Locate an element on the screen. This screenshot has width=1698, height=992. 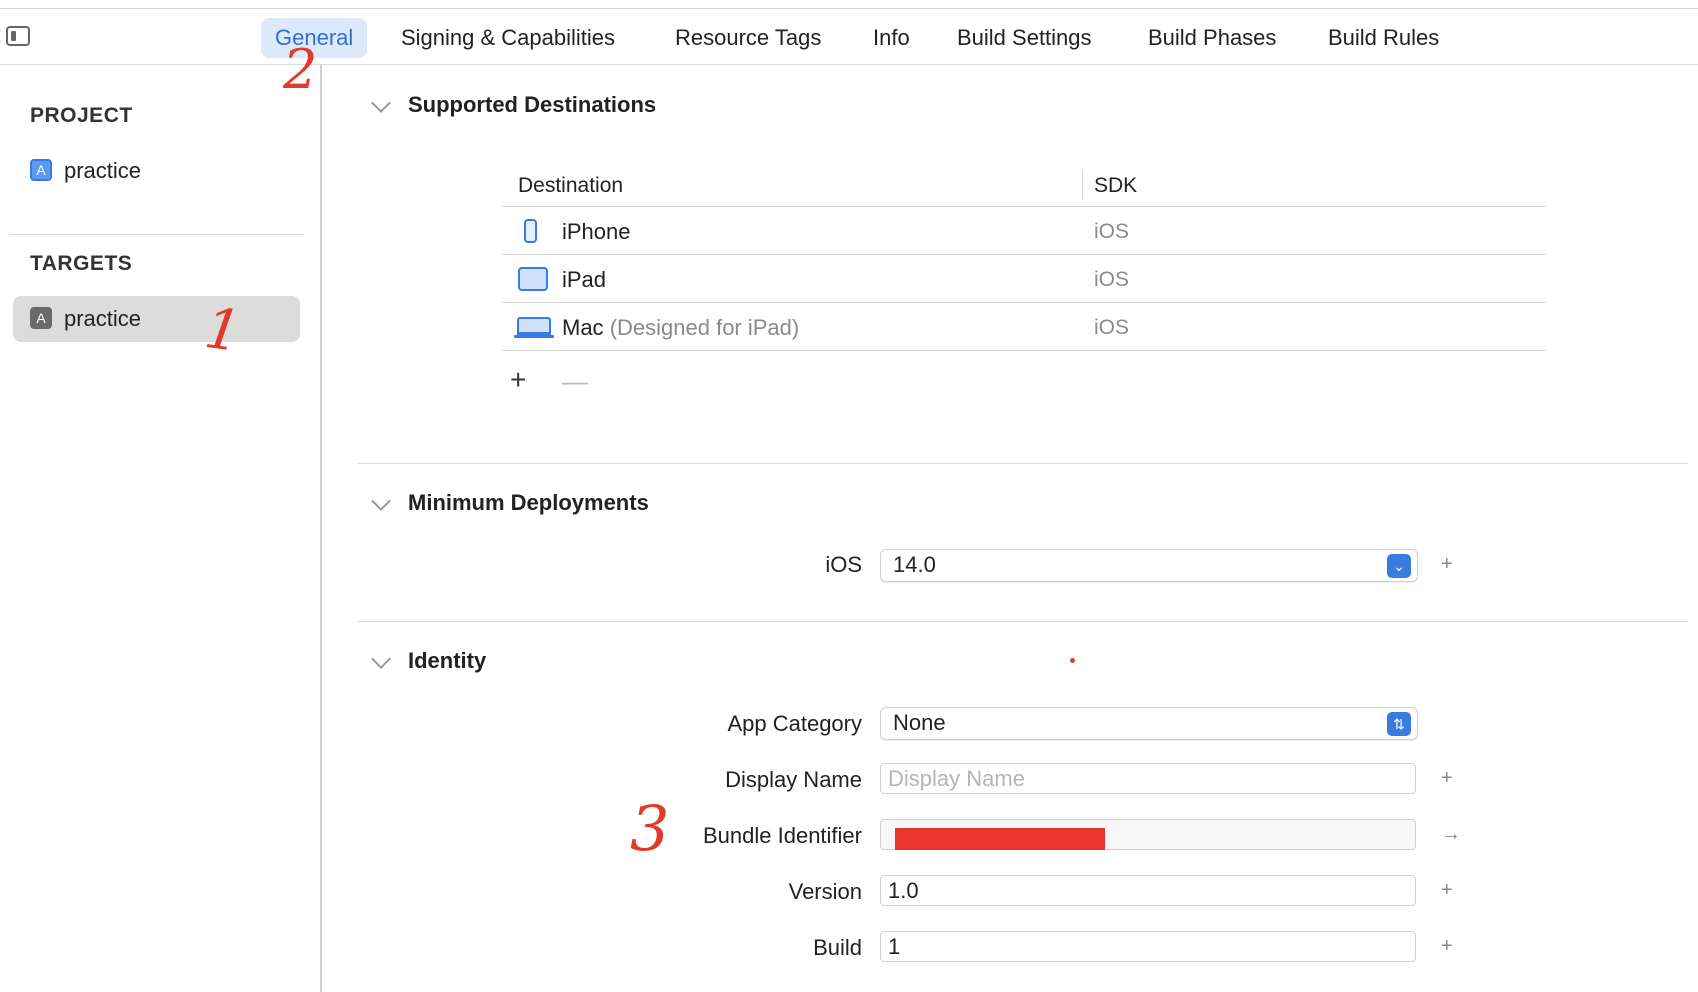
collapse-minimum-deployments-icon is located at coordinates (381, 501).